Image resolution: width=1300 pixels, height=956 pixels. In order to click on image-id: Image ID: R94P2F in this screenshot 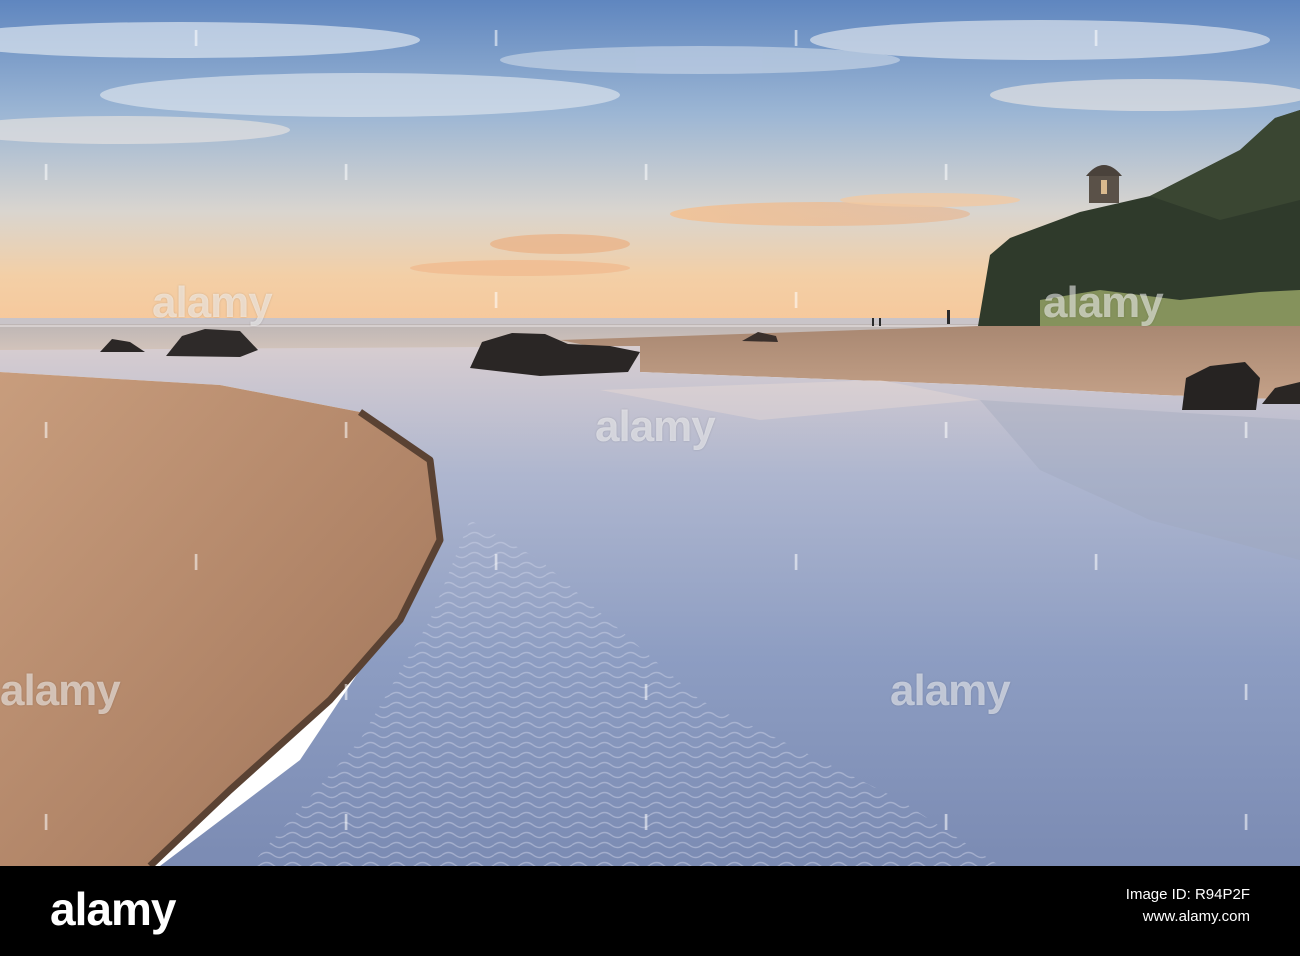, I will do `click(1187, 894)`.